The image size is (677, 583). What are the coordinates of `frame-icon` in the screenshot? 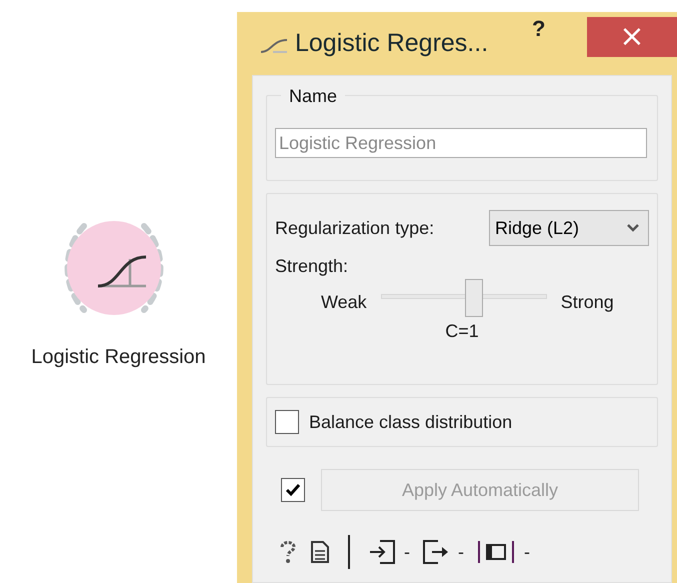 It's located at (496, 552).